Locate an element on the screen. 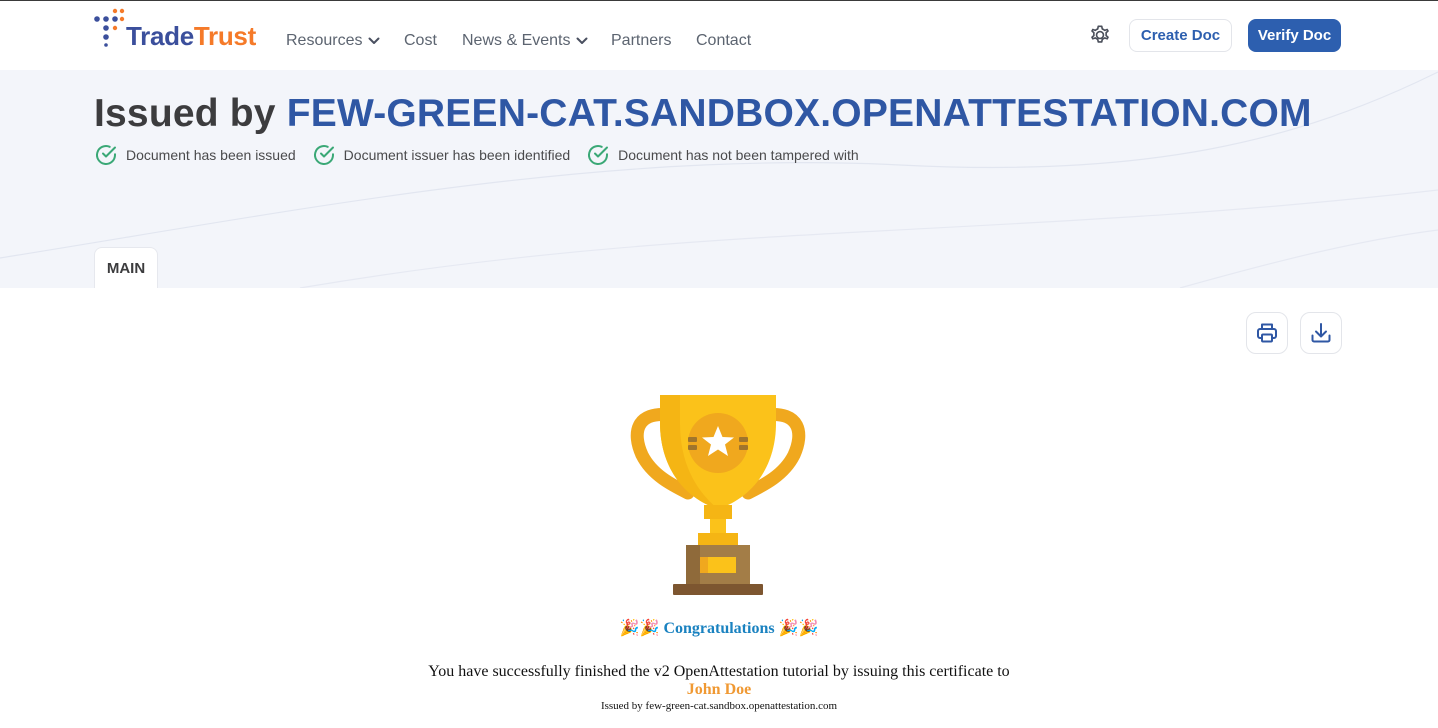 The height and width of the screenshot is (728, 1438). nav-item-label: News & Events is located at coordinates (516, 40).